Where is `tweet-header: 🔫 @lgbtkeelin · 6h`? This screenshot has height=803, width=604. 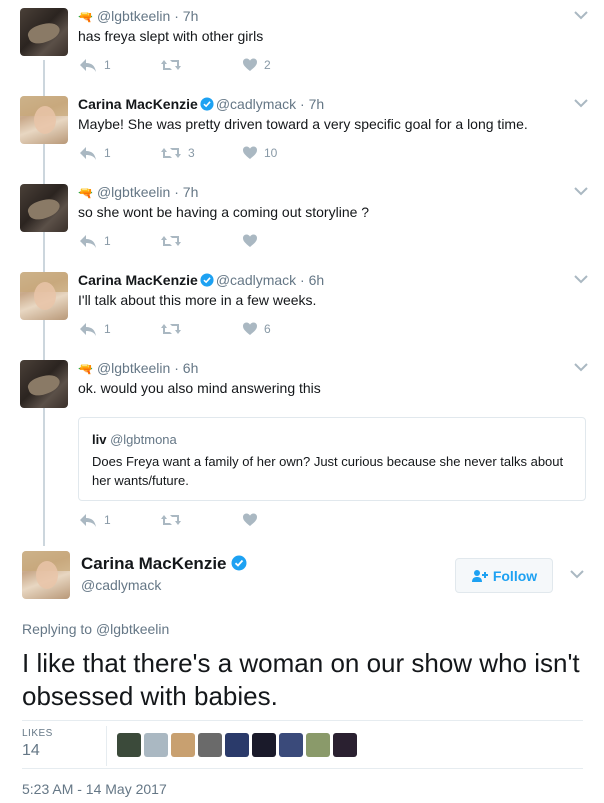 tweet-header: 🔫 @lgbtkeelin · 6h is located at coordinates (138, 368).